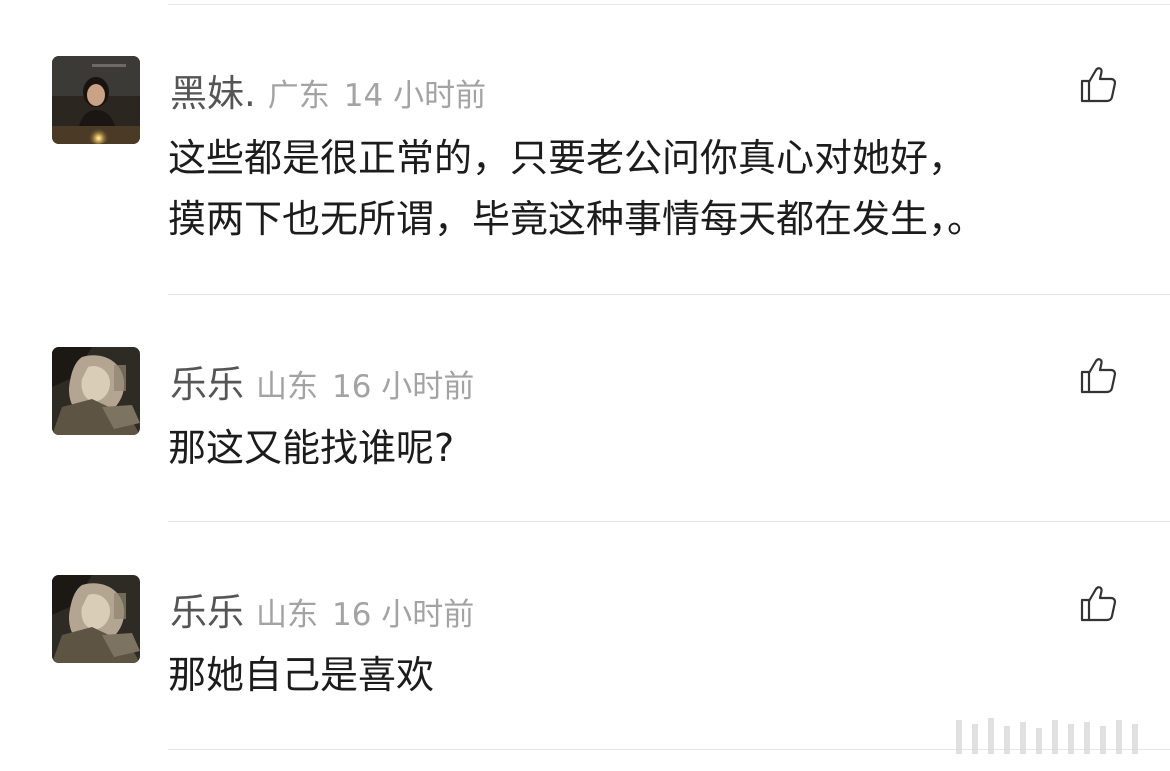 Image resolution: width=1170 pixels, height=771 pixels. Describe the element at coordinates (311, 448) in the screenshot. I see `comment-text: 那这又能找谁呢?` at that location.